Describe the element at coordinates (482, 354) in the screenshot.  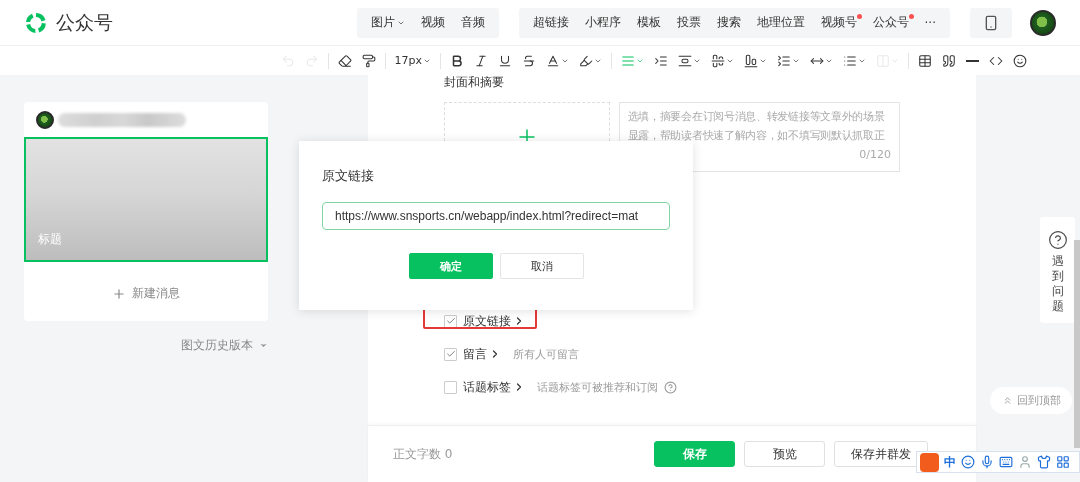
I see `option-link: 留言` at that location.